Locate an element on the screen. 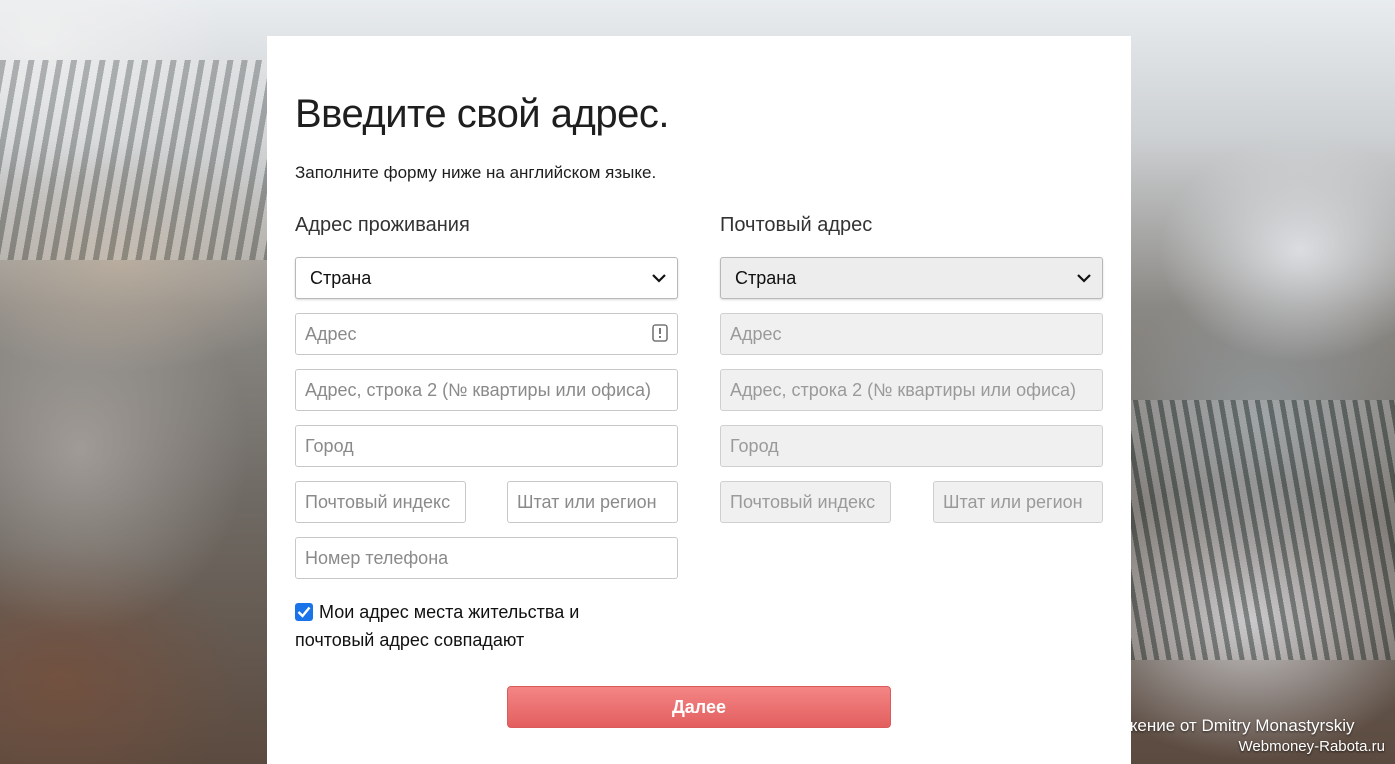 This screenshot has width=1395, height=764. mailing-city-input is located at coordinates (911, 446).